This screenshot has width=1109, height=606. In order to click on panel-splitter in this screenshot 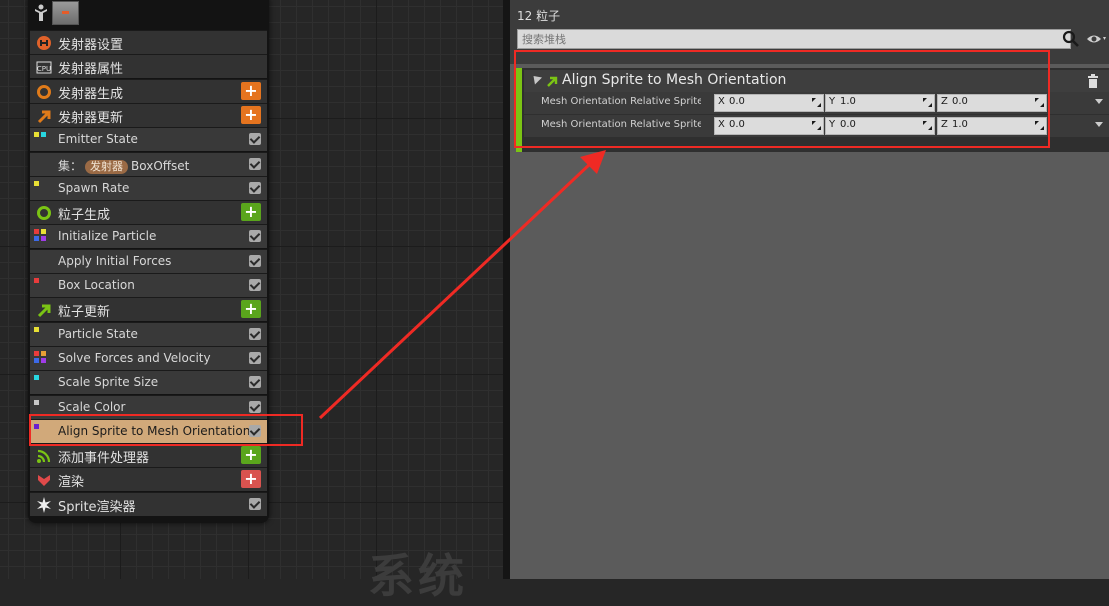, I will do `click(506, 289)`.